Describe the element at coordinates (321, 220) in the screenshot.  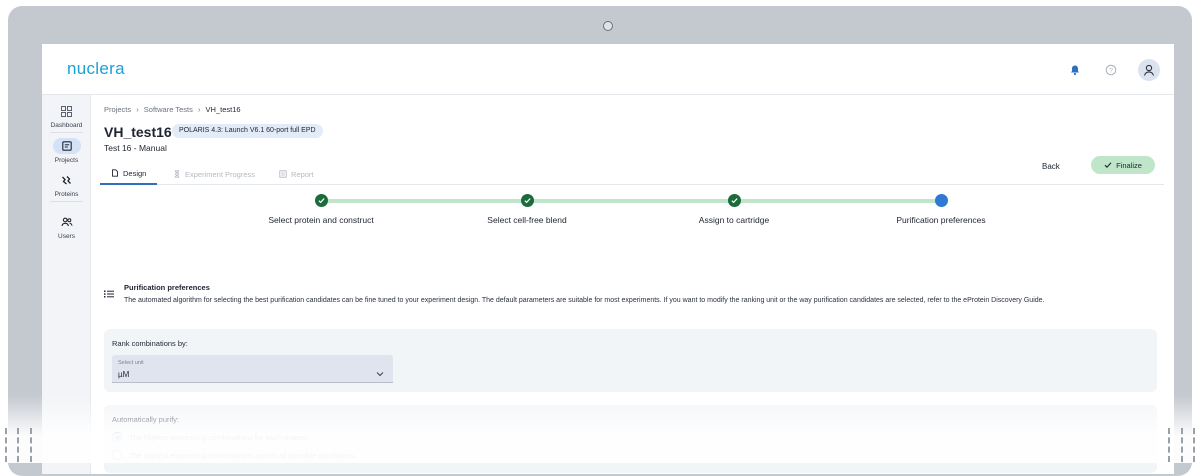
I see `step-label: Select protein and construct` at that location.